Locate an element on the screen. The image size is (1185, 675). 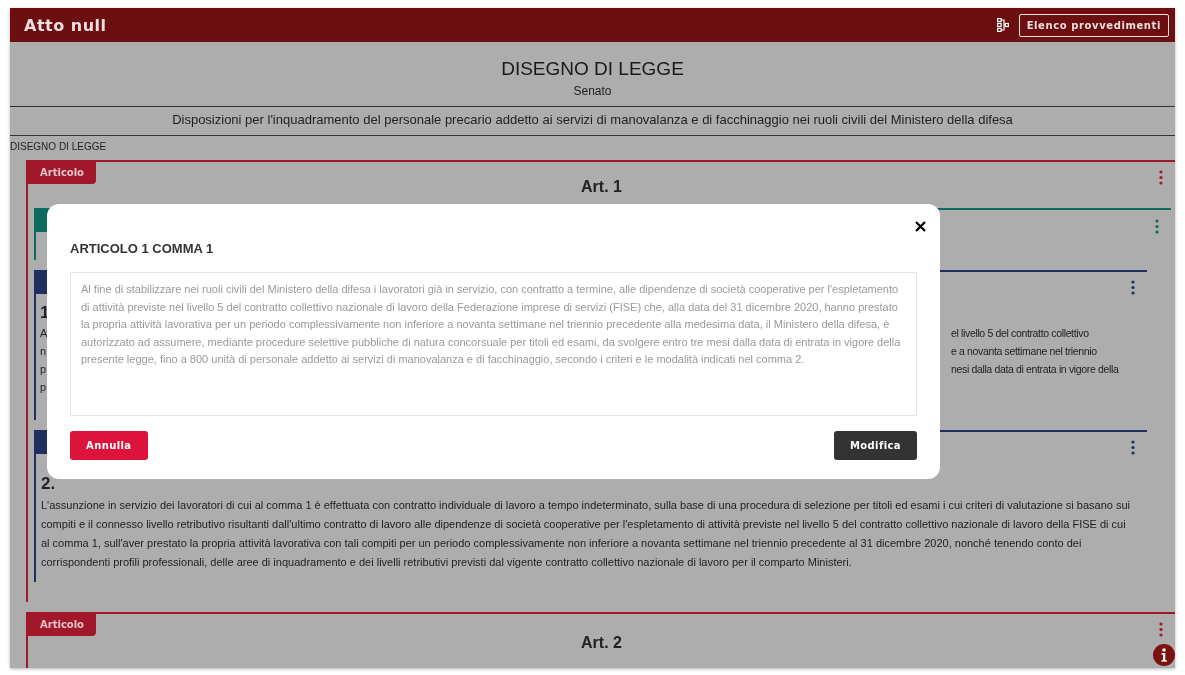
chamber-label: Senato is located at coordinates (592, 95).